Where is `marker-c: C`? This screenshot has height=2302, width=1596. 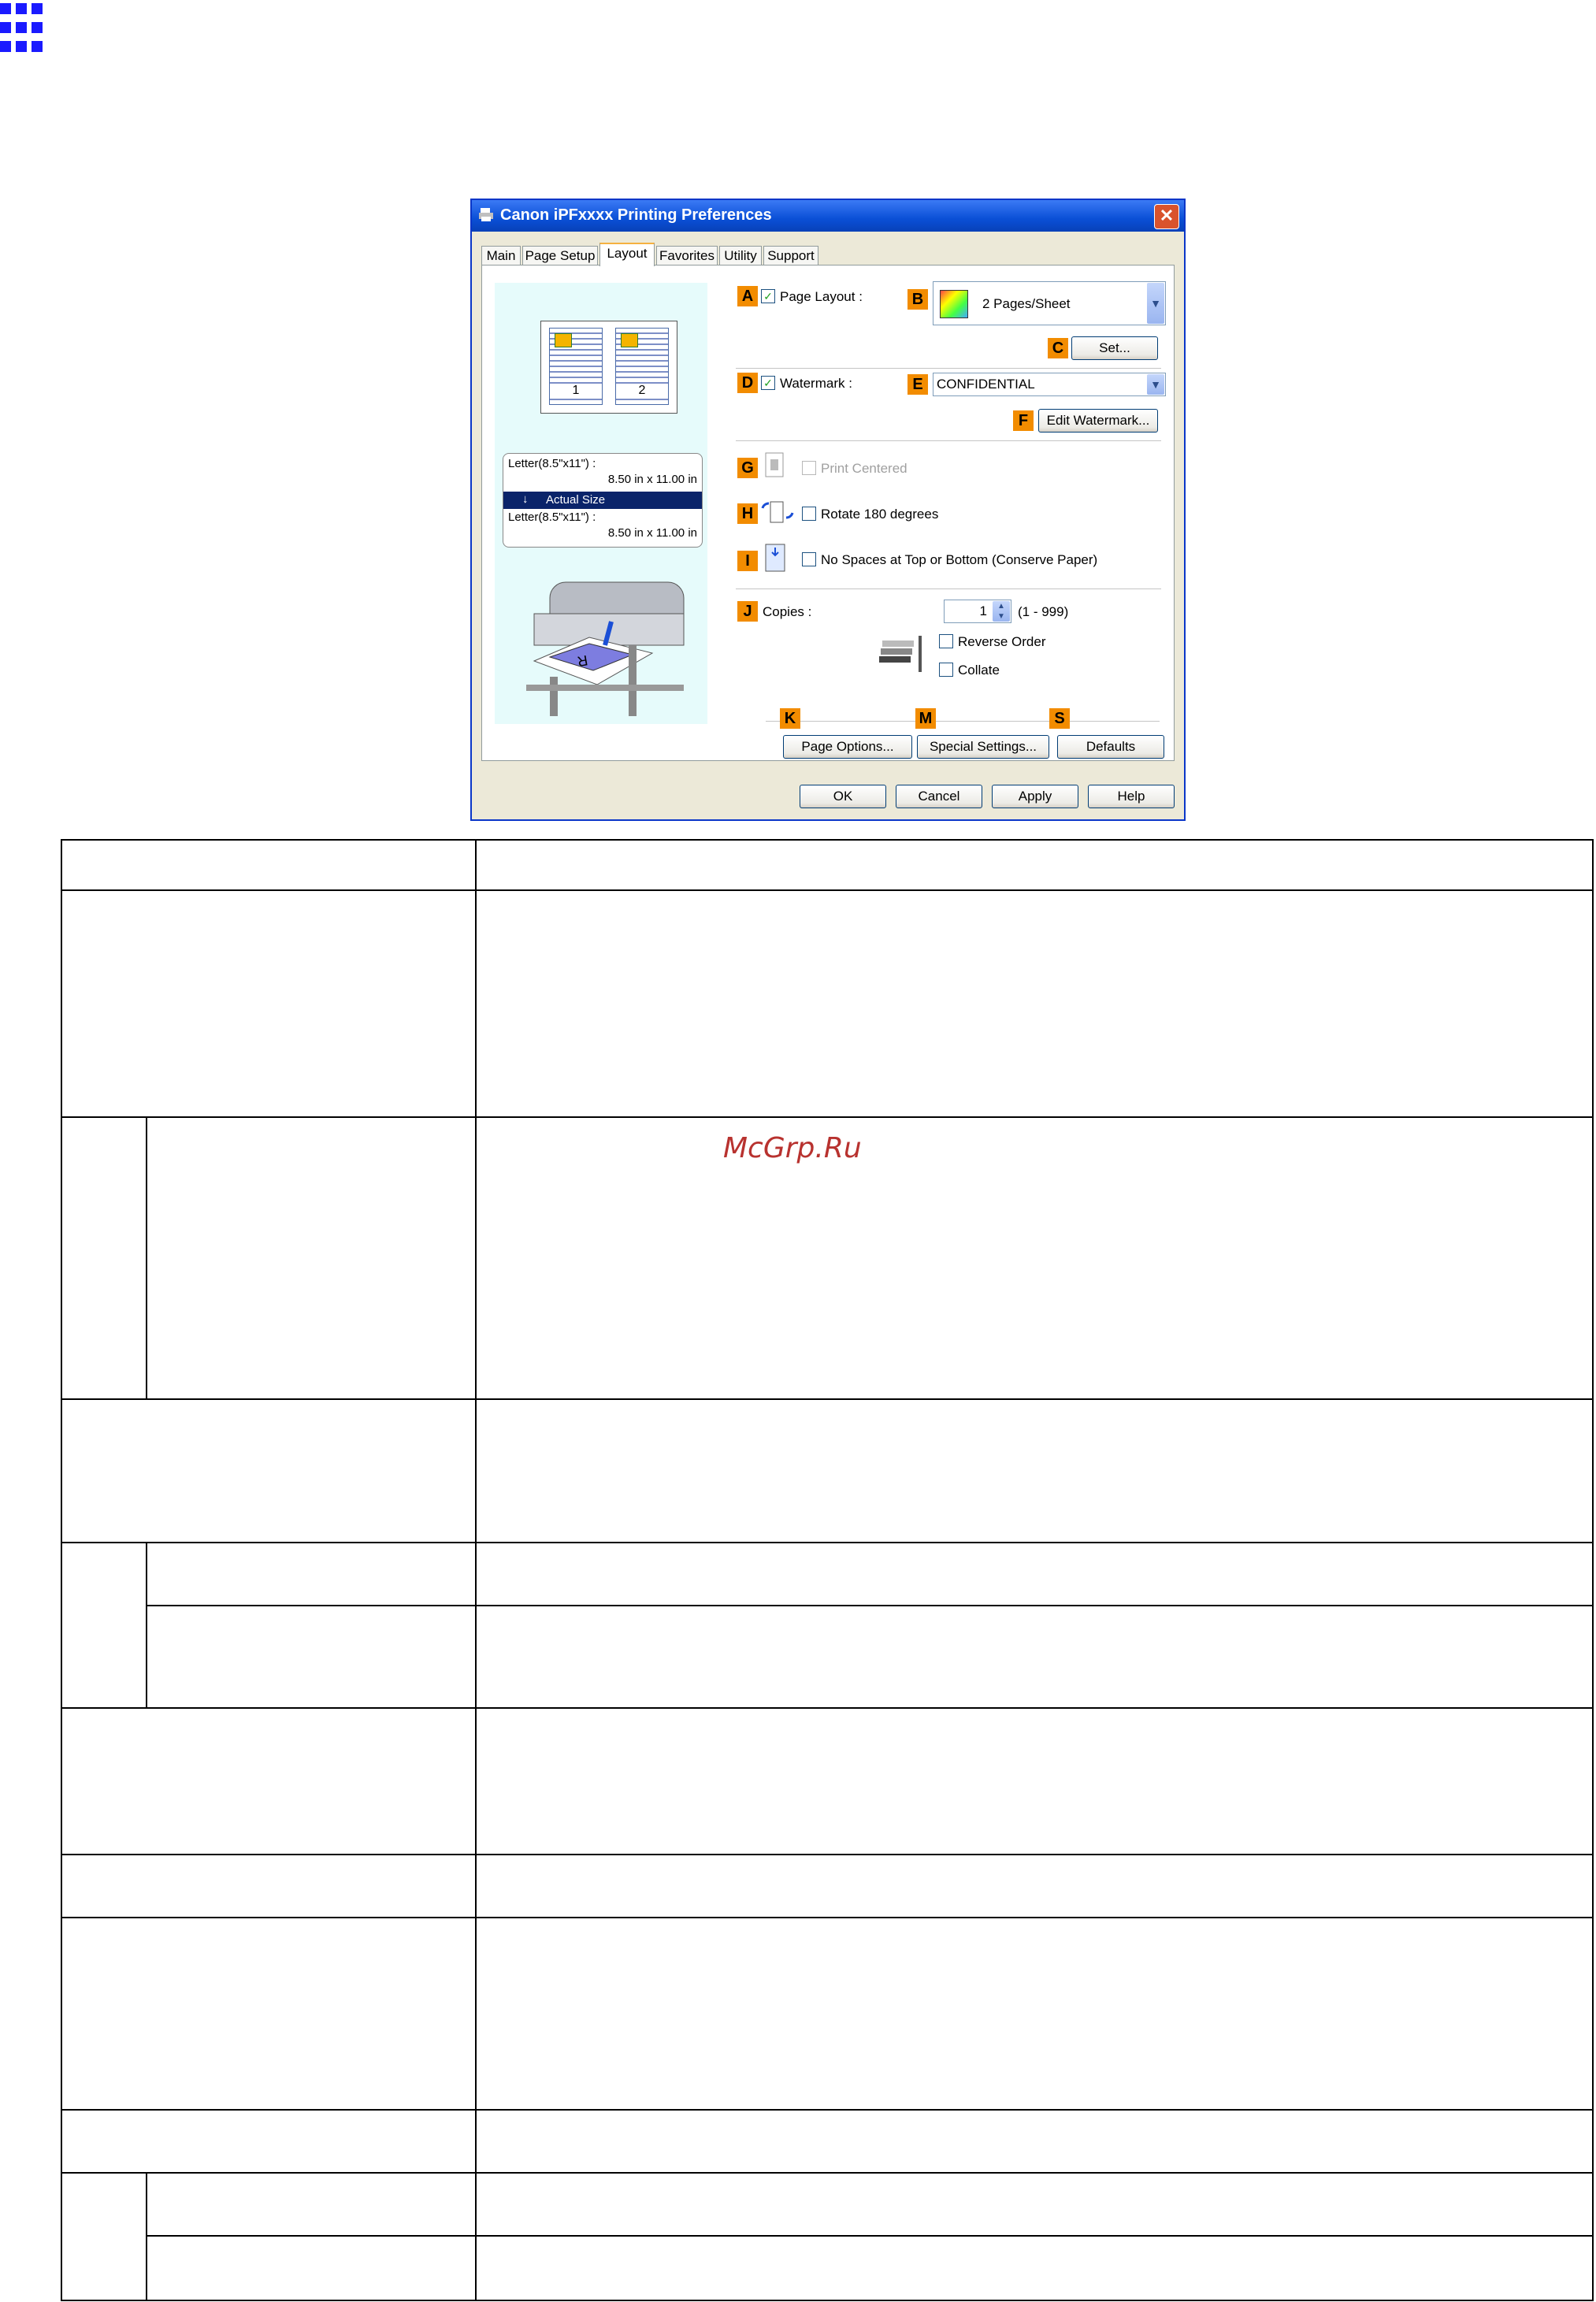 marker-c: C is located at coordinates (1058, 348).